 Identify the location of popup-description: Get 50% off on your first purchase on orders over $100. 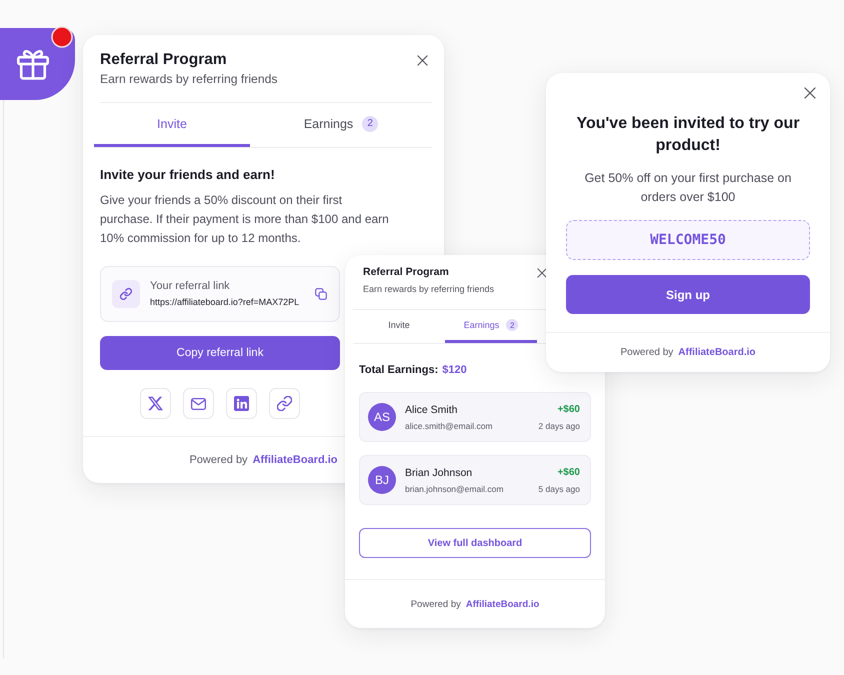
(688, 188).